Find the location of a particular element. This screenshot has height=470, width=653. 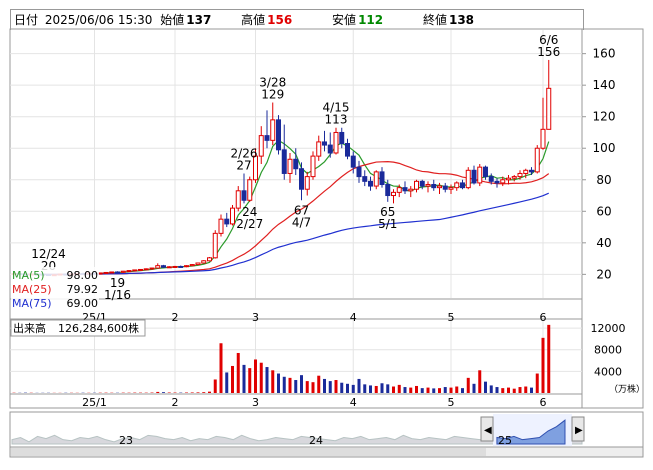

navigator-right-handle: ▶ is located at coordinates (578, 429).